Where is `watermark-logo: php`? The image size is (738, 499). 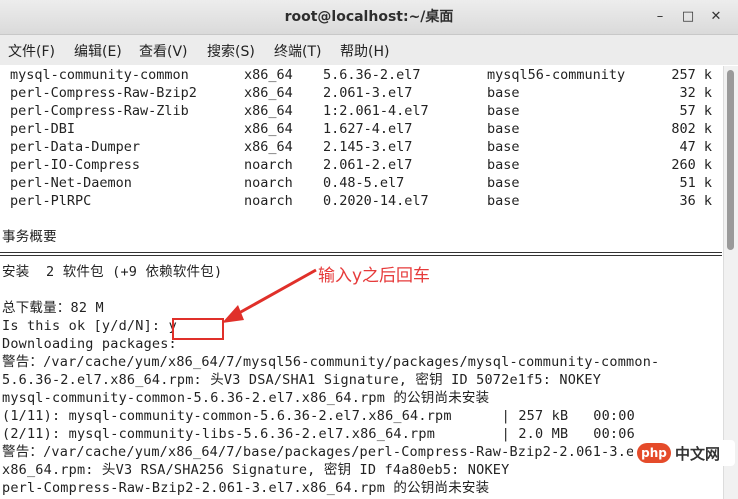 watermark-logo: php is located at coordinates (654, 453).